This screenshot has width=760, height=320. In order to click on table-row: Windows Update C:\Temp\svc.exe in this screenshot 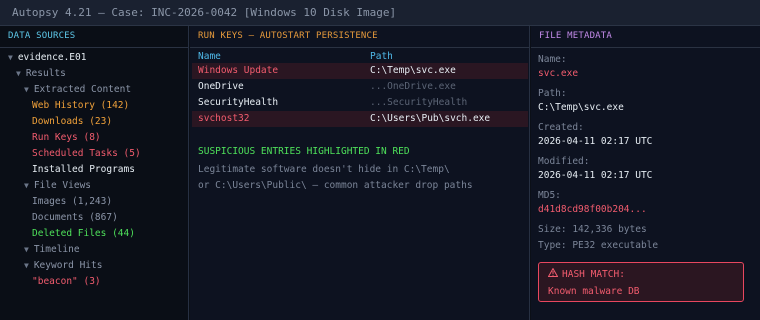, I will do `click(360, 71)`.